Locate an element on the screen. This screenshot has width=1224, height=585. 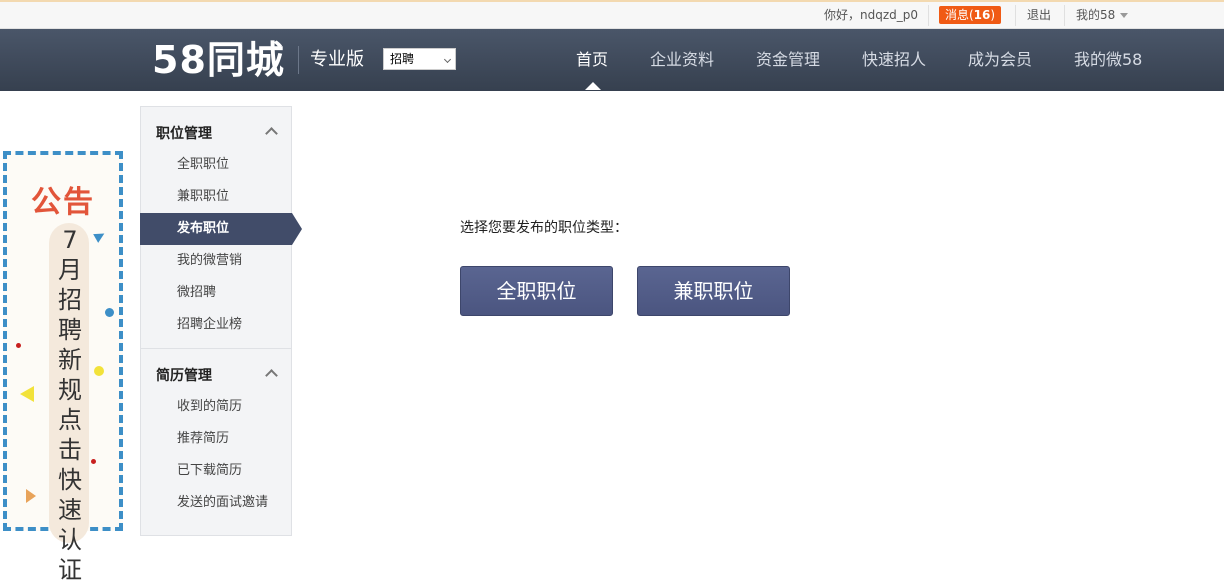
active-nav-pointer is located at coordinates (593, 86).